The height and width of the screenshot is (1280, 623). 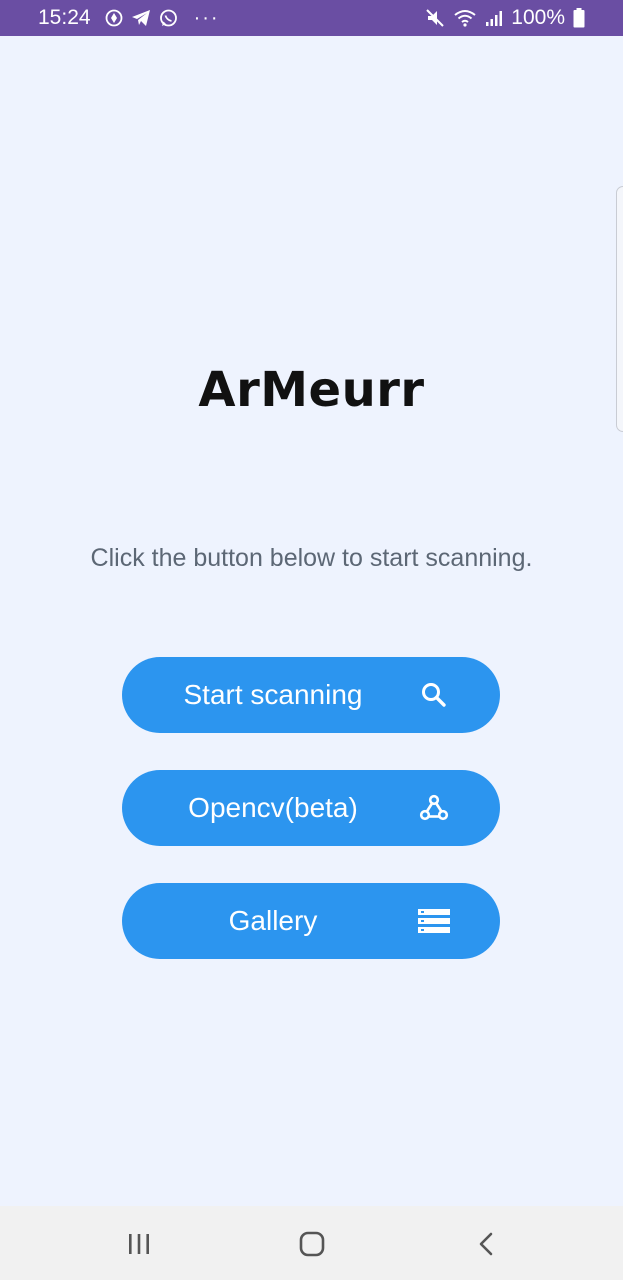 I want to click on status-time: 15:24, so click(x=64, y=17).